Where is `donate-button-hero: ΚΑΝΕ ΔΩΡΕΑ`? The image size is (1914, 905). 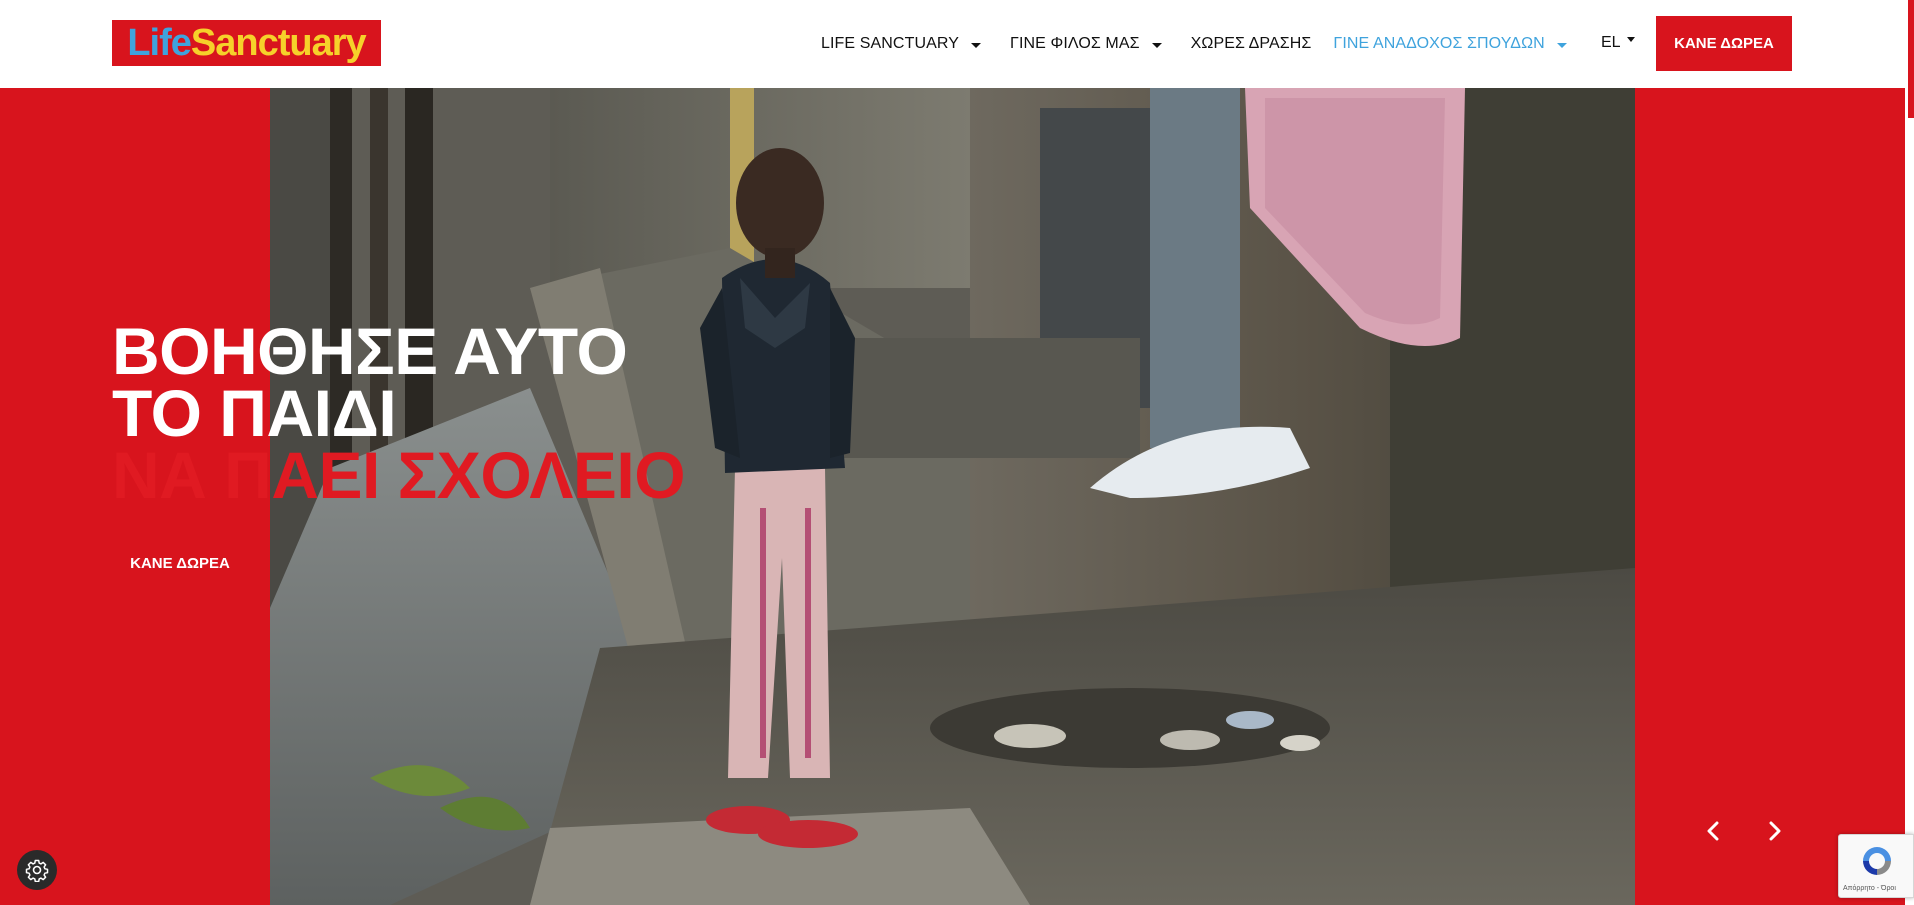 donate-button-hero: ΚΑΝΕ ΔΩΡΕΑ is located at coordinates (180, 563).